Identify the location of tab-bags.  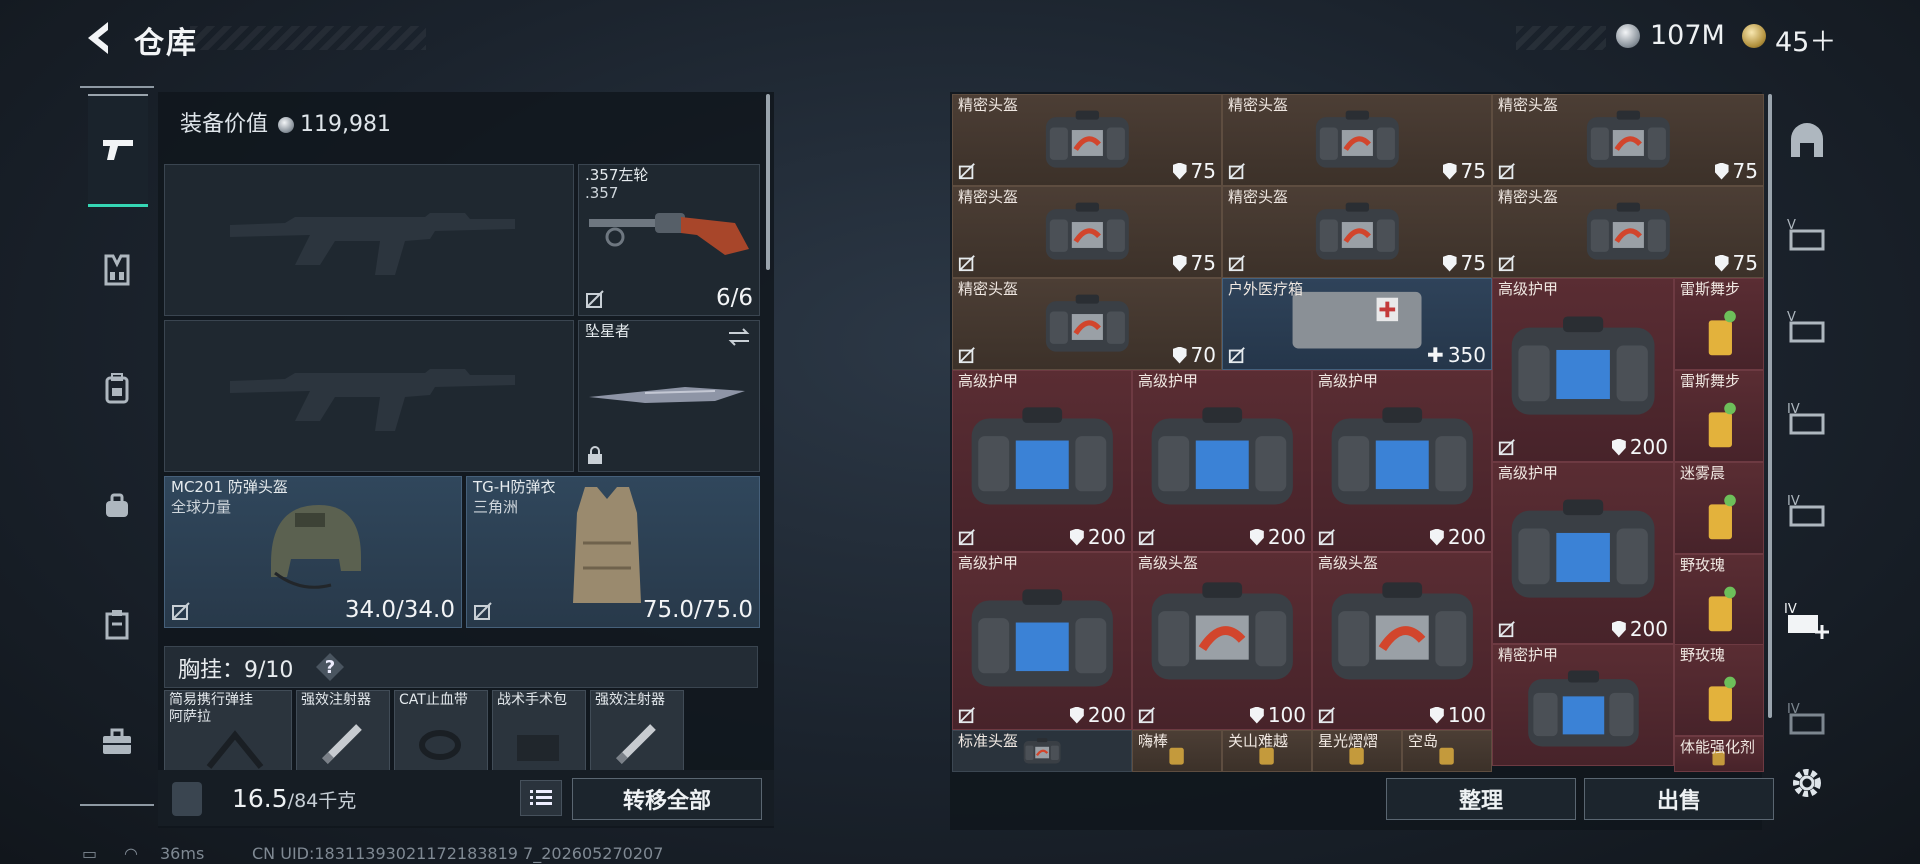
(117, 506).